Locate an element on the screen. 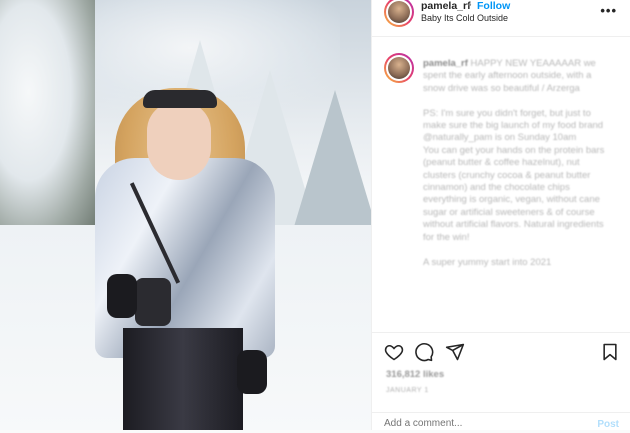 This screenshot has width=630, height=433. caption-avatar is located at coordinates (399, 68).